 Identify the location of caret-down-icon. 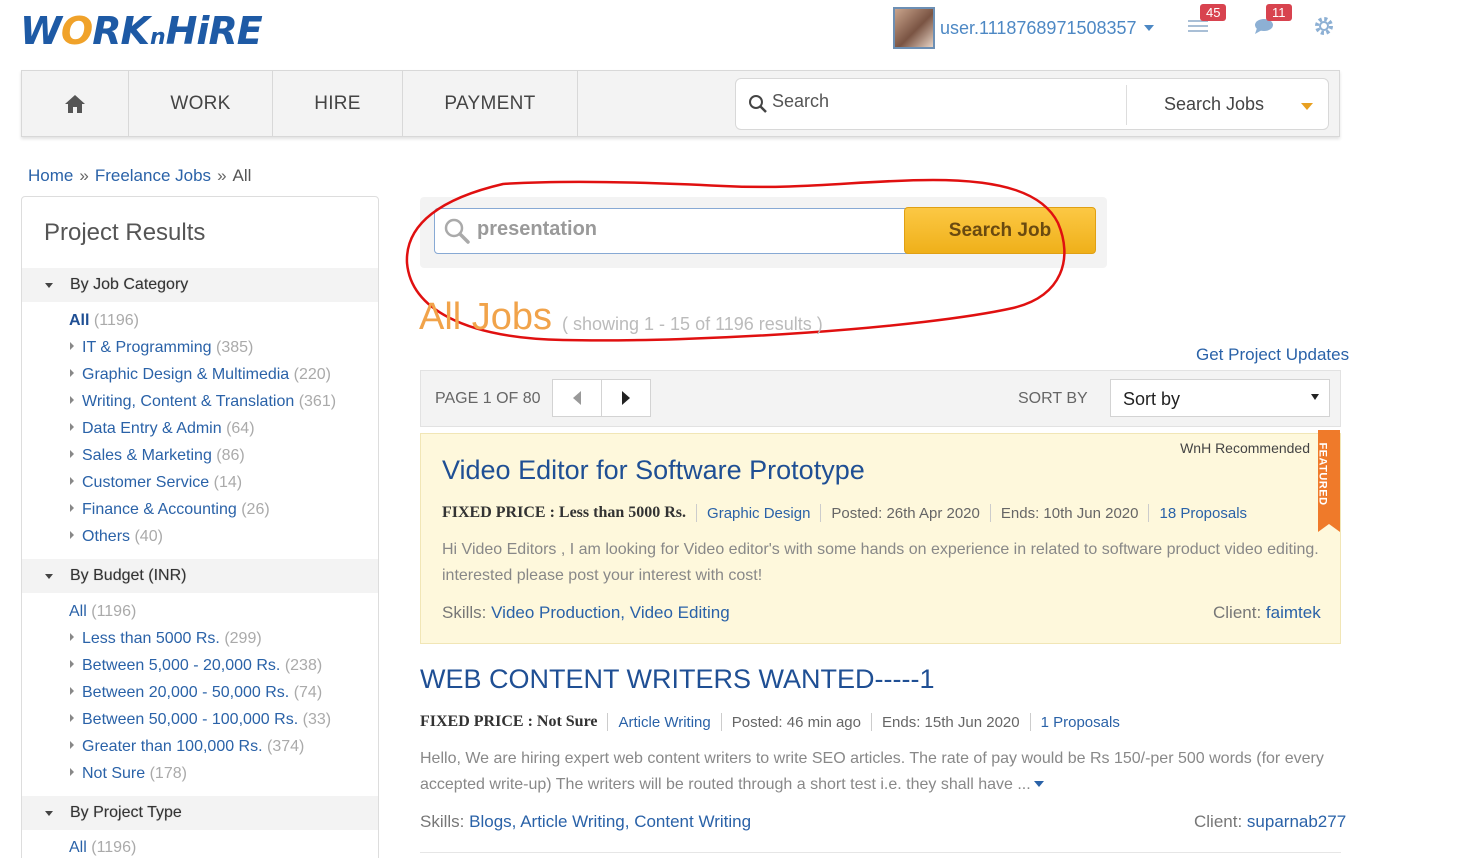
(49, 285).